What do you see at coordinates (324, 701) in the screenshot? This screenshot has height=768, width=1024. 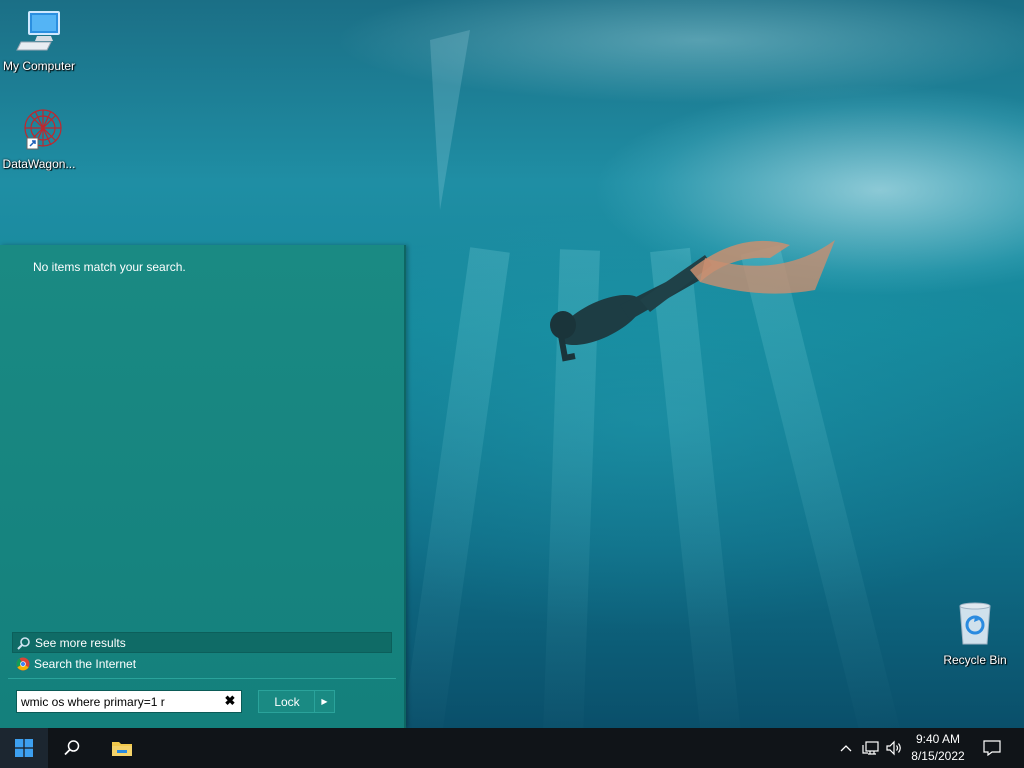 I see `power-options-arrow-button: ▶` at bounding box center [324, 701].